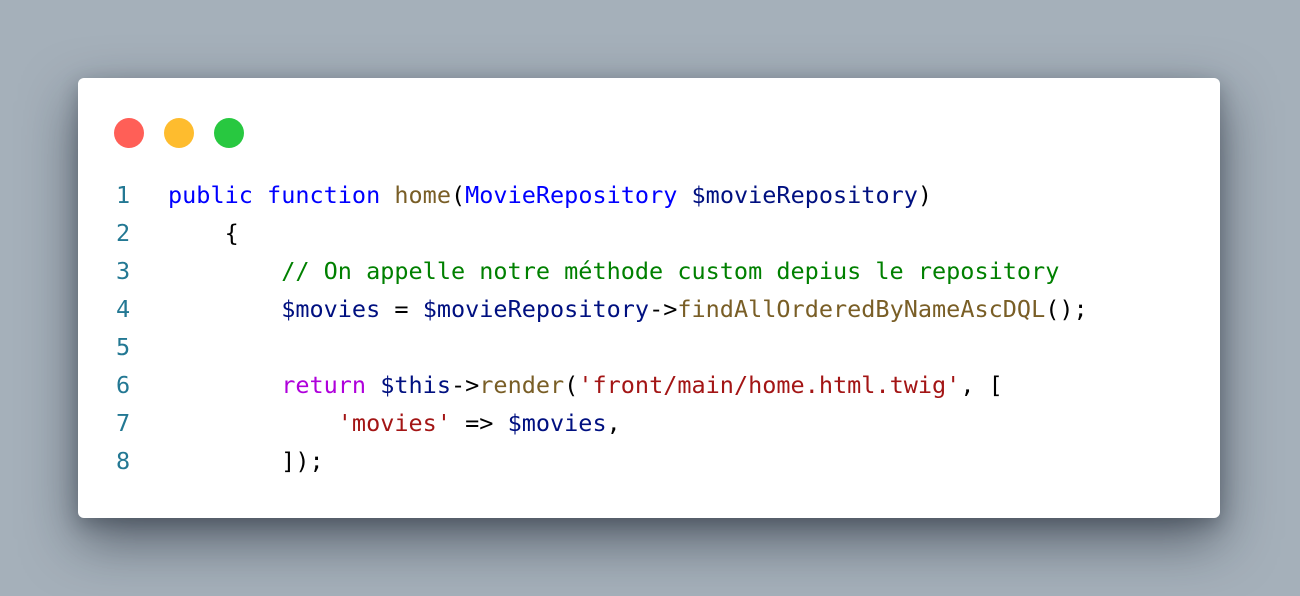  I want to click on minimize-button, so click(179, 133).